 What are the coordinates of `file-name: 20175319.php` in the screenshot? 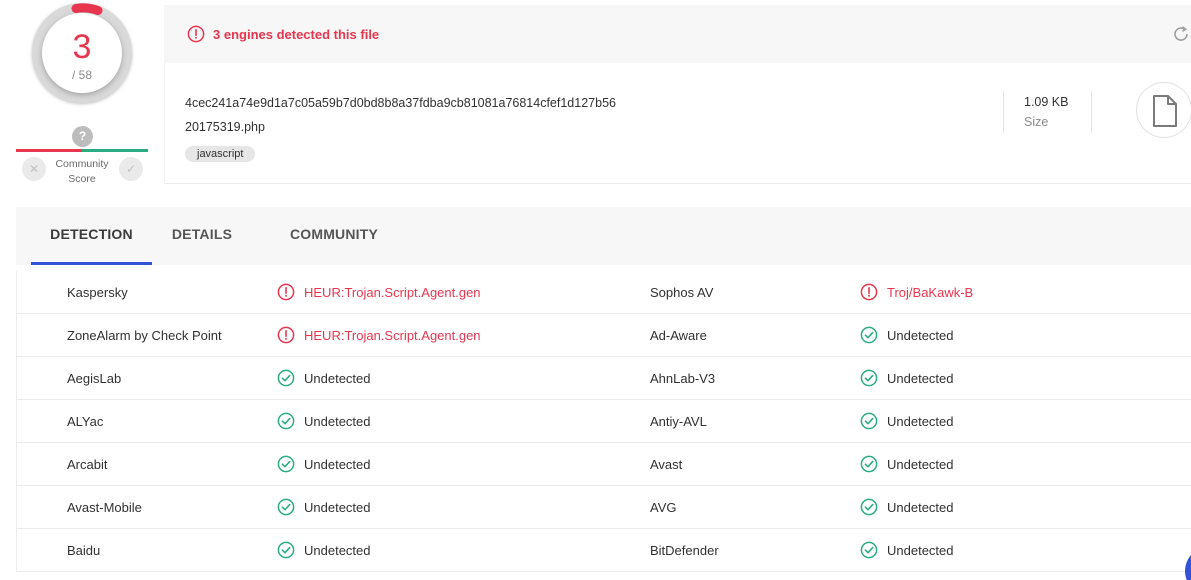 It's located at (225, 127).